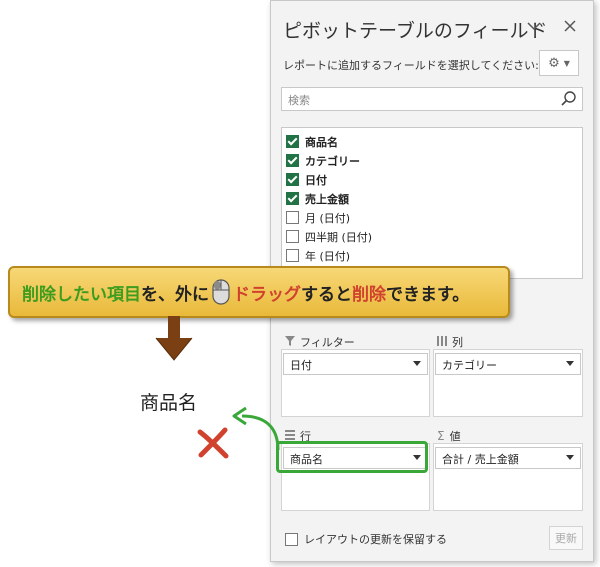 This screenshot has width=600, height=567. I want to click on field-item: 四半期 (日付), so click(432, 236).